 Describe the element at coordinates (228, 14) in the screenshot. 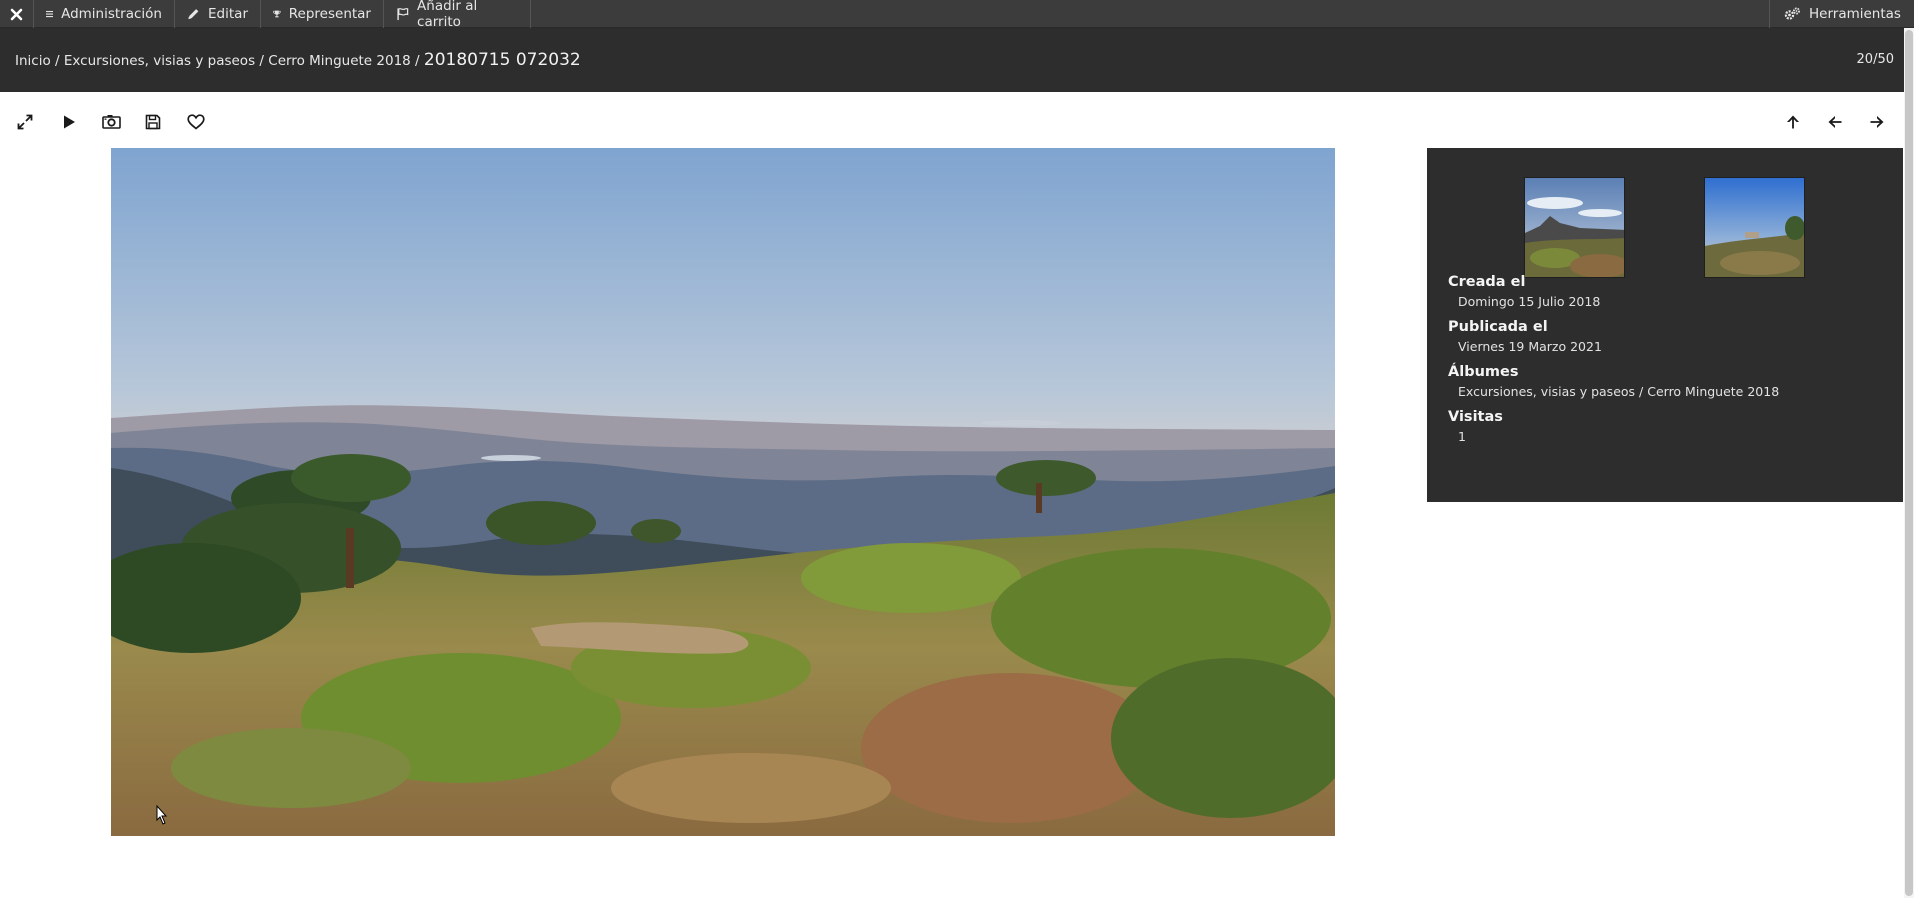

I see `edit-label: Editar` at that location.